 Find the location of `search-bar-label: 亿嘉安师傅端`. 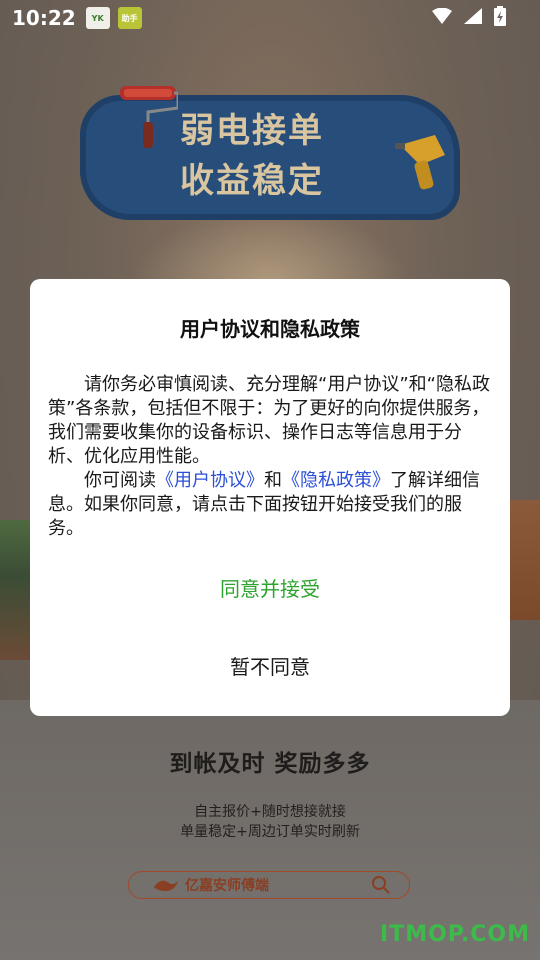

search-bar-label: 亿嘉安师傅端 is located at coordinates (227, 886).